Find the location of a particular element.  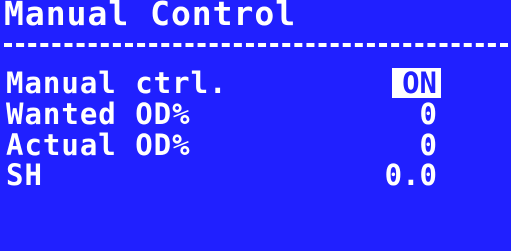

row-actual-od: Actual OD% 0 is located at coordinates (255, 145).